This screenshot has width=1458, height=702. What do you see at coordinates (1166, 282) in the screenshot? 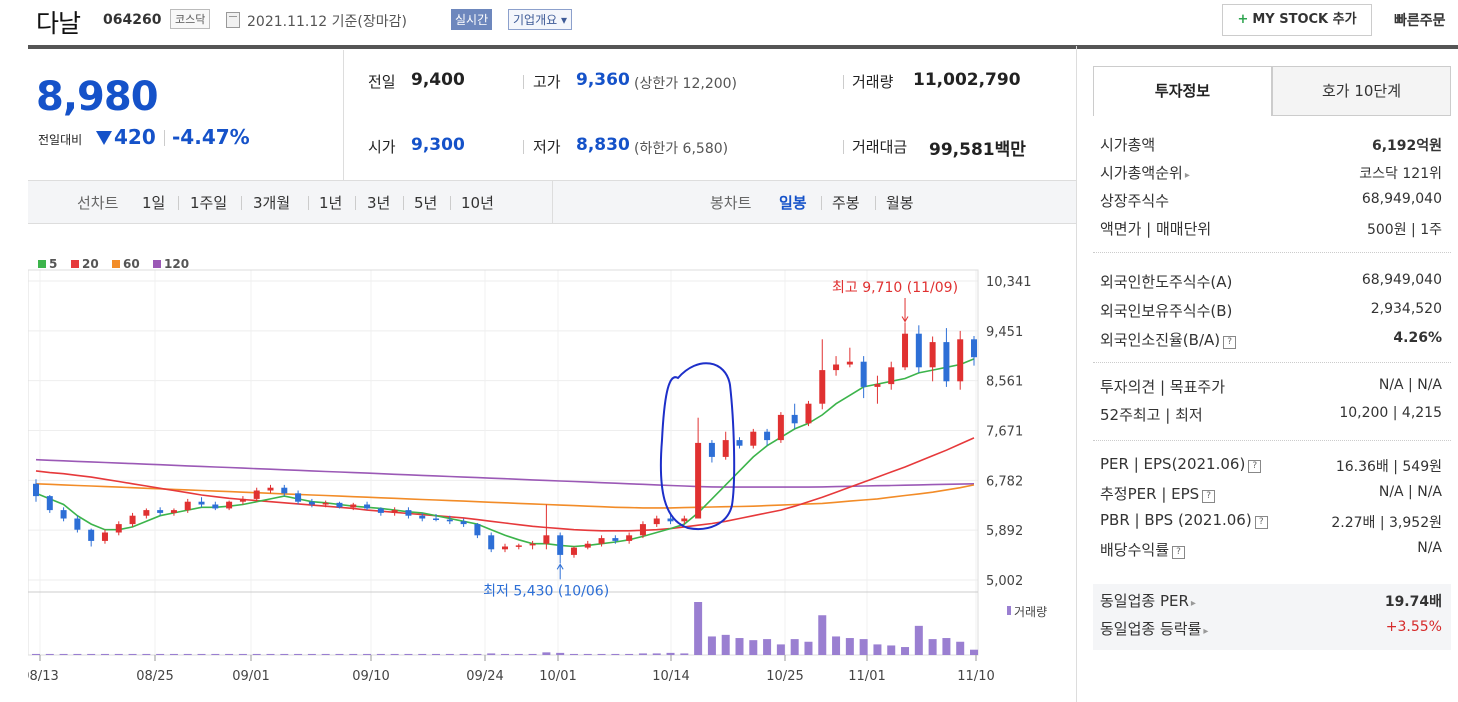
I see `info-label-text: 외국인한도주식수(A)` at bounding box center [1166, 282].